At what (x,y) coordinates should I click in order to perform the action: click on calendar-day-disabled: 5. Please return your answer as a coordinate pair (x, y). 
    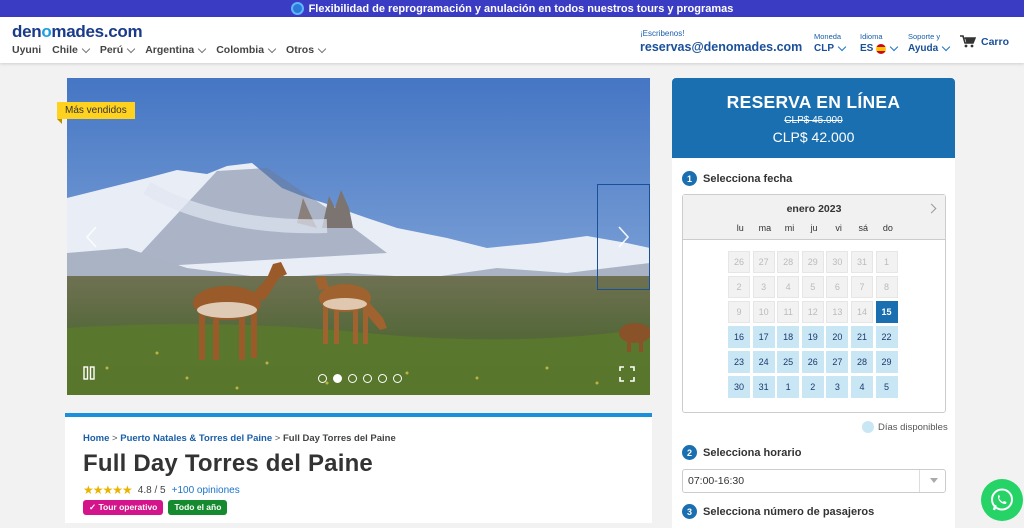
    Looking at the image, I should click on (812, 287).